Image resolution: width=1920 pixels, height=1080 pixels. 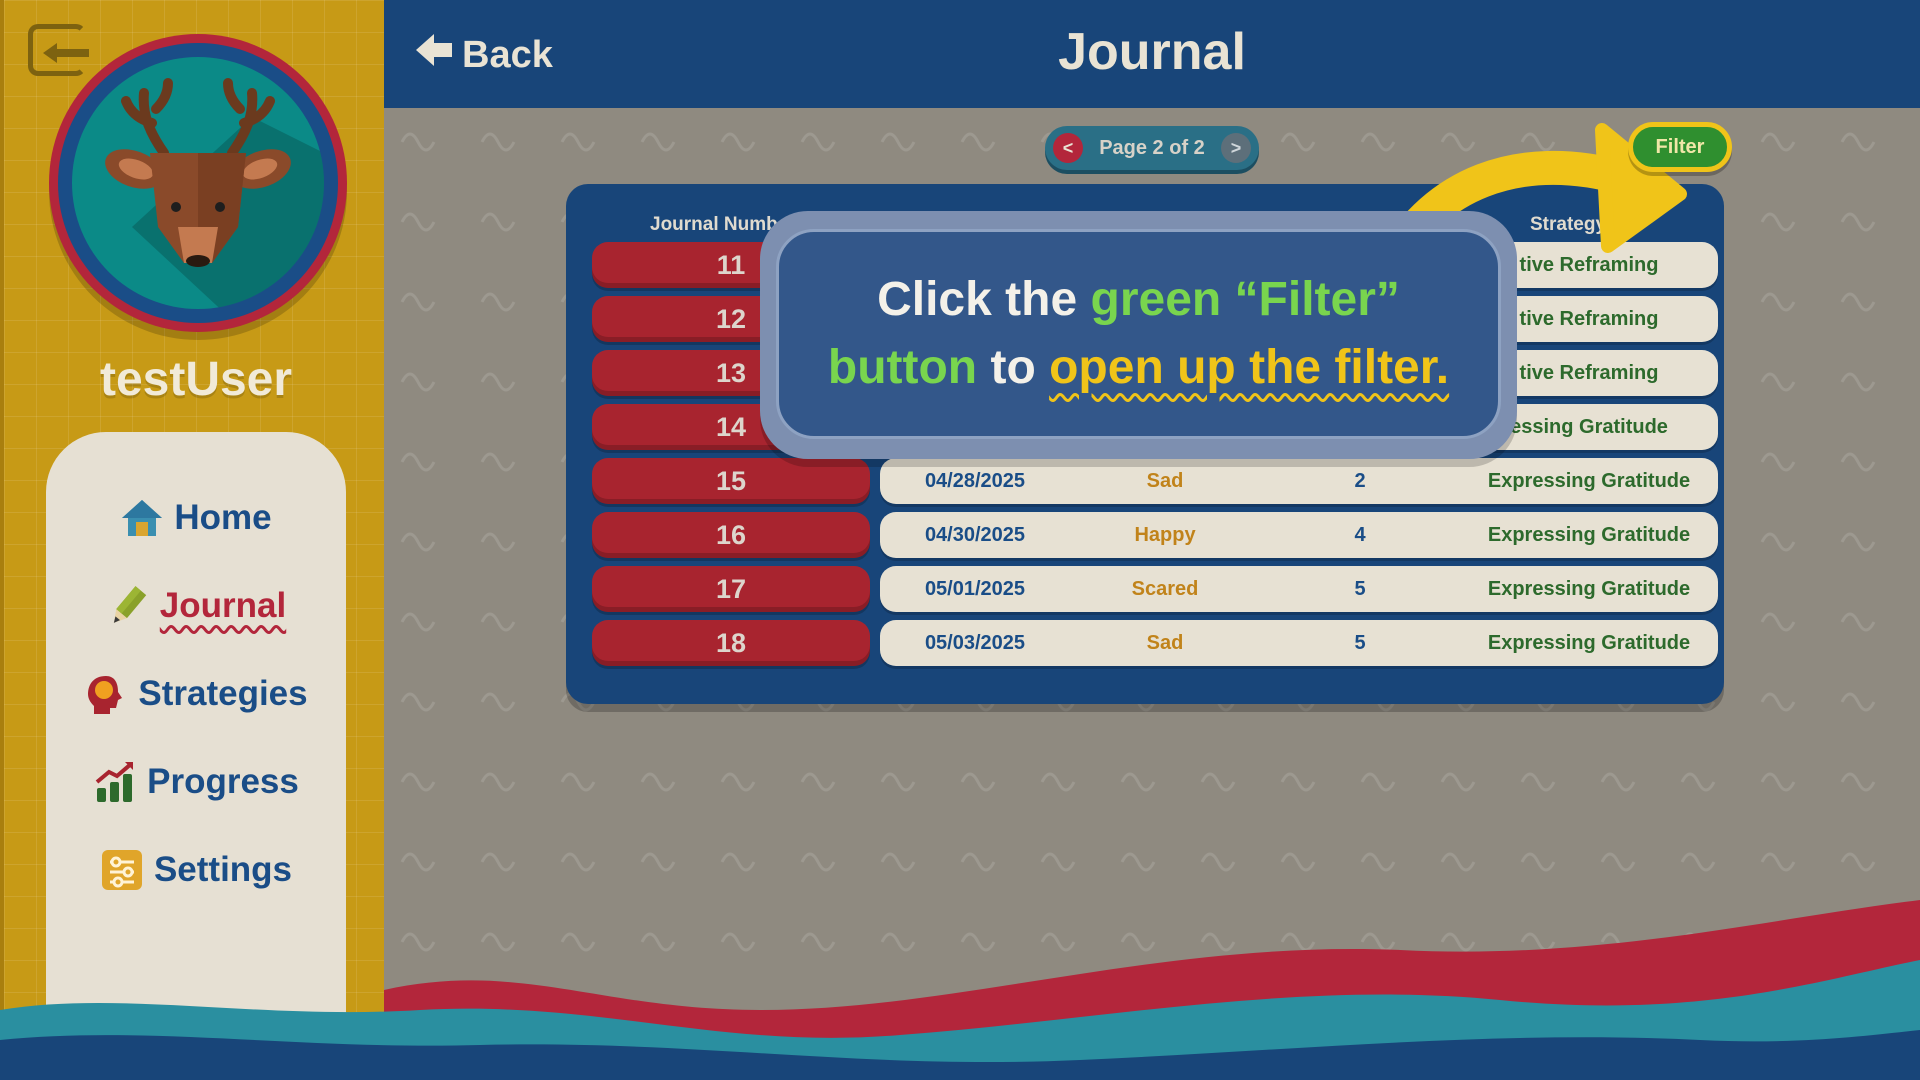 I want to click on journal-number-button: 16, so click(x=731, y=535).